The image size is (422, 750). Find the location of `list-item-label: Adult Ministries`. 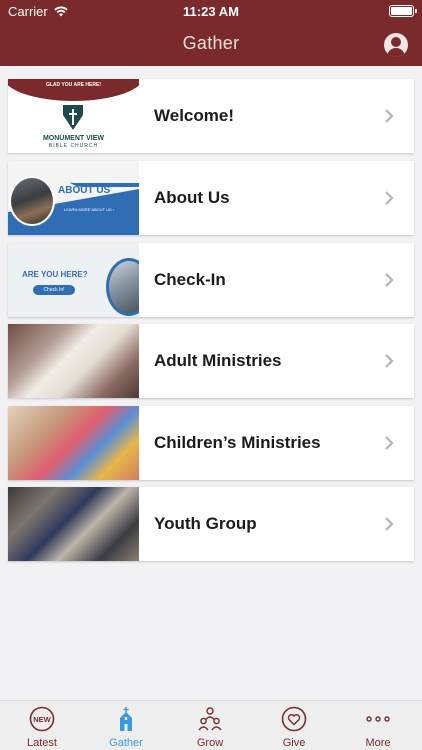

list-item-label: Adult Ministries is located at coordinates (218, 360).